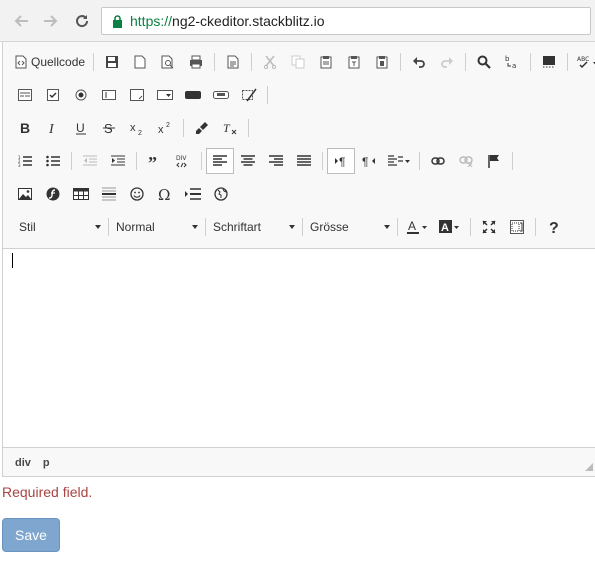 The height and width of the screenshot is (563, 595). Describe the element at coordinates (140, 62) in the screenshot. I see `new-page-button` at that location.